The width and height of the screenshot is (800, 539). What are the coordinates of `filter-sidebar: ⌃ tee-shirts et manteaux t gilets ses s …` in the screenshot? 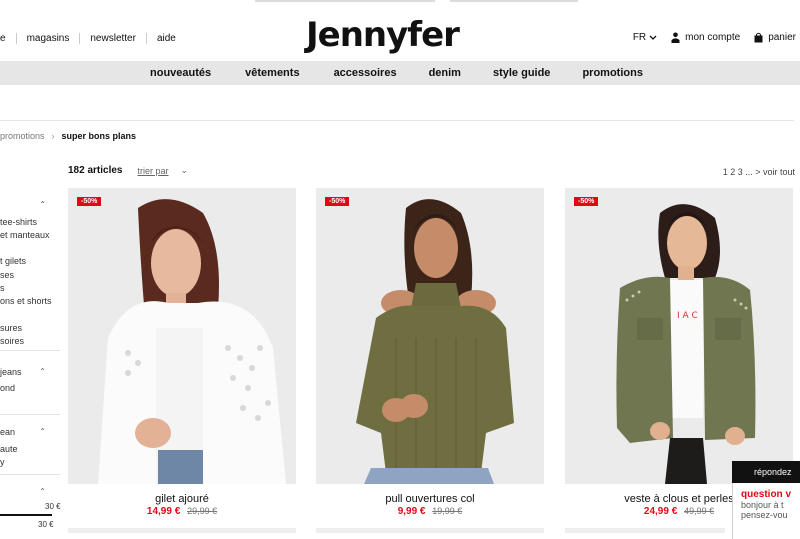 It's located at (31, 359).